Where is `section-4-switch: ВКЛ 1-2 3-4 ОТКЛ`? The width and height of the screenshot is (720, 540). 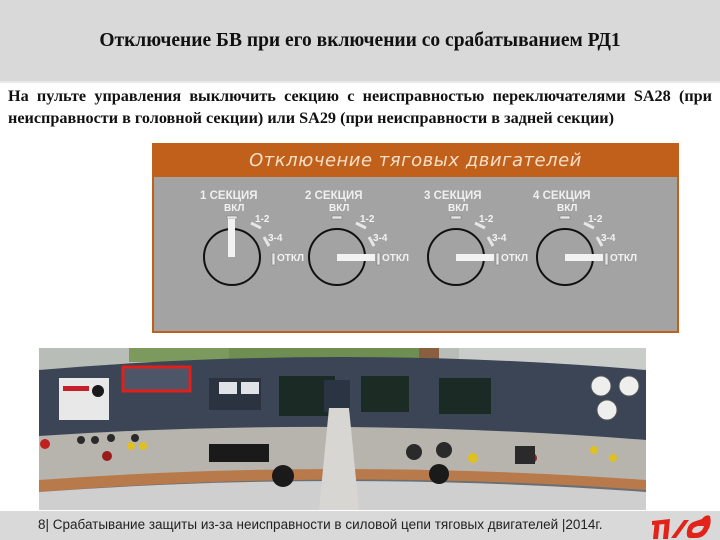 section-4-switch: ВКЛ 1-2 3-4 ОТКЛ is located at coordinates (599, 249).